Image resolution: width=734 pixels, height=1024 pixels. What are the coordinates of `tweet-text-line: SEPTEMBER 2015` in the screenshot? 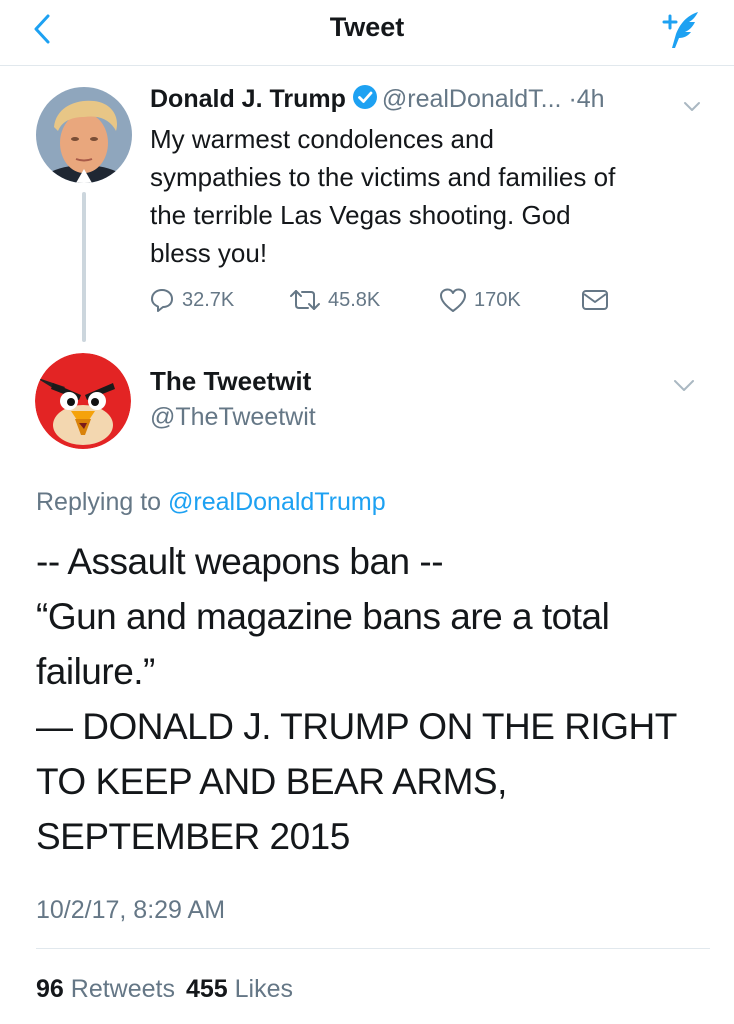 It's located at (193, 836).